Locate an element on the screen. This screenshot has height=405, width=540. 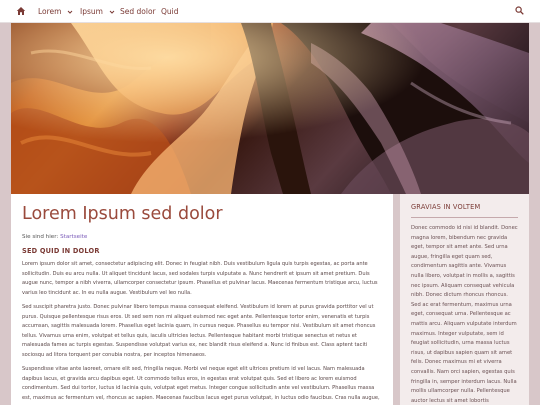
nav-item-ipsum: Ipsum is located at coordinates (97, 11).